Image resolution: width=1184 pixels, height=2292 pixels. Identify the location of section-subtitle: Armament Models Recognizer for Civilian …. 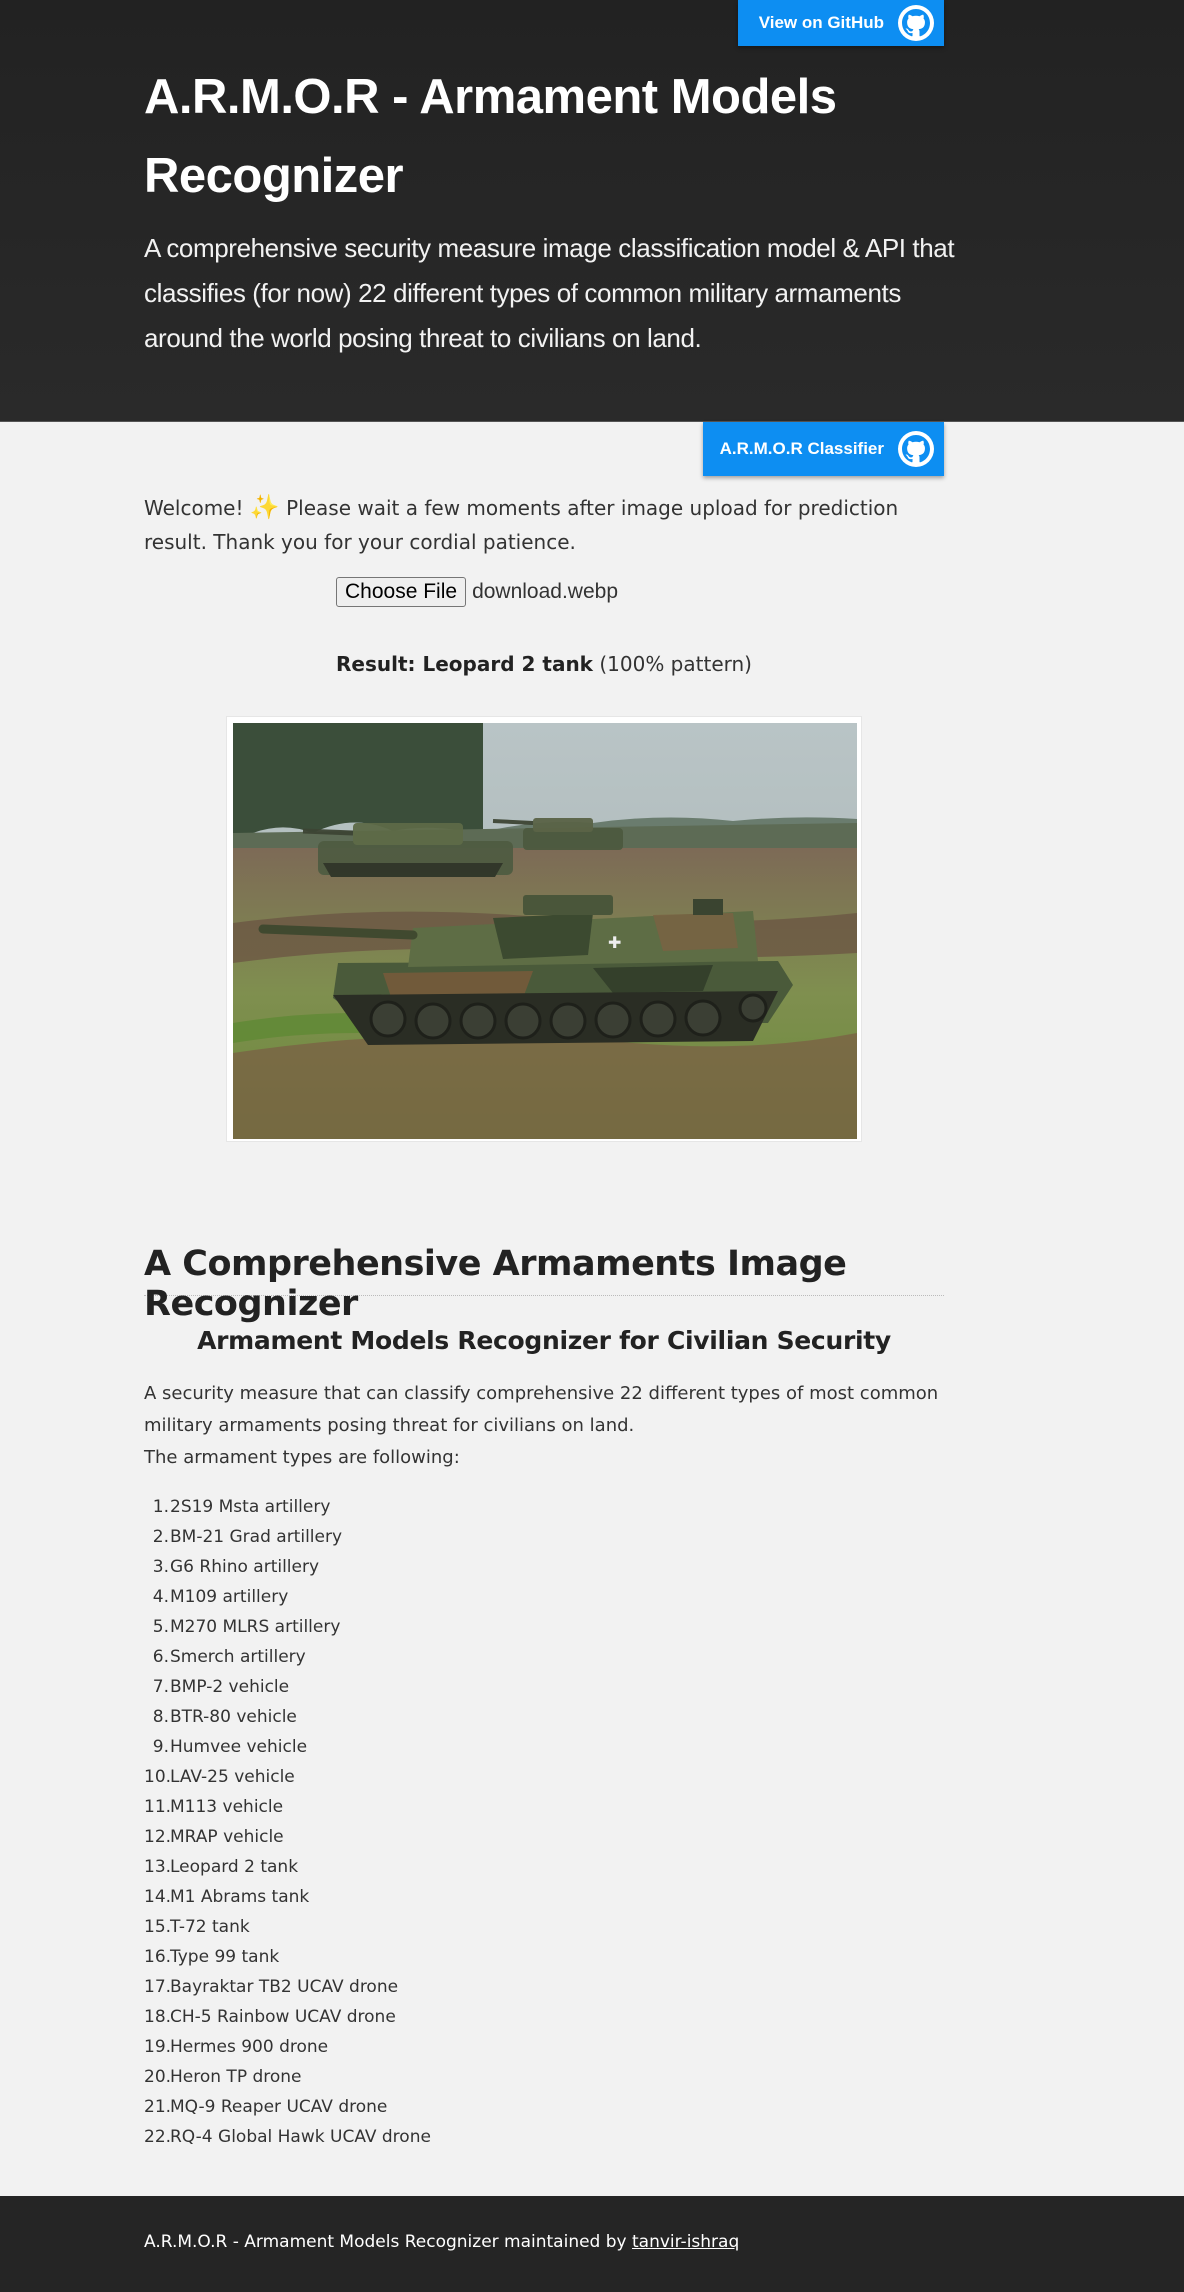
(544, 1340).